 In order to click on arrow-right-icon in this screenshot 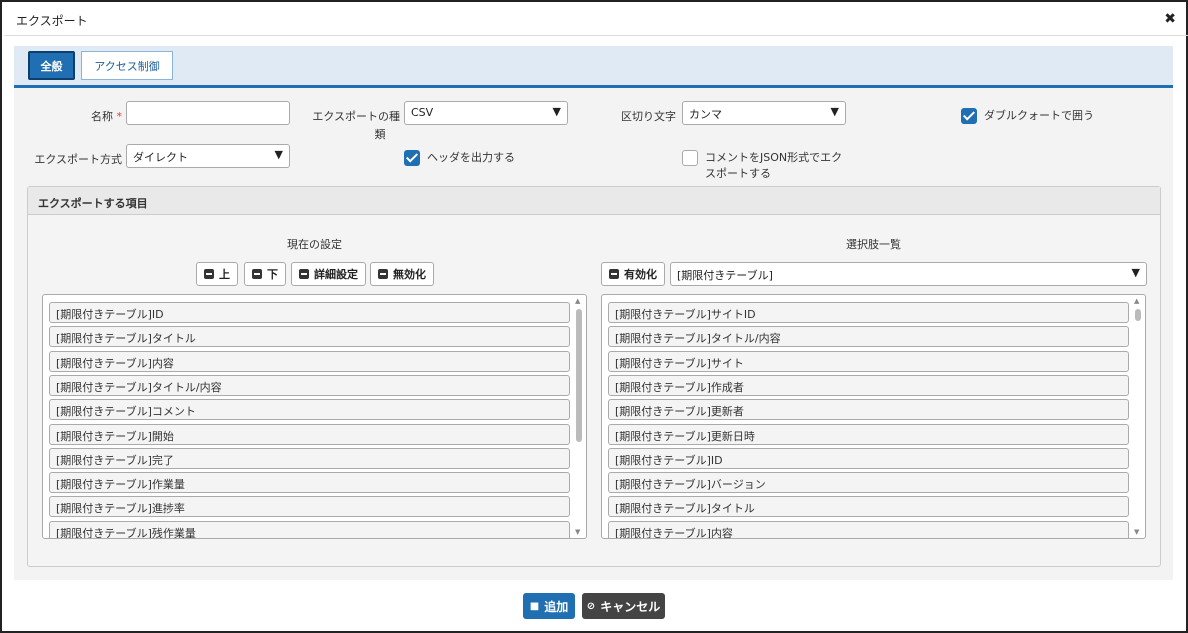, I will do `click(383, 274)`.